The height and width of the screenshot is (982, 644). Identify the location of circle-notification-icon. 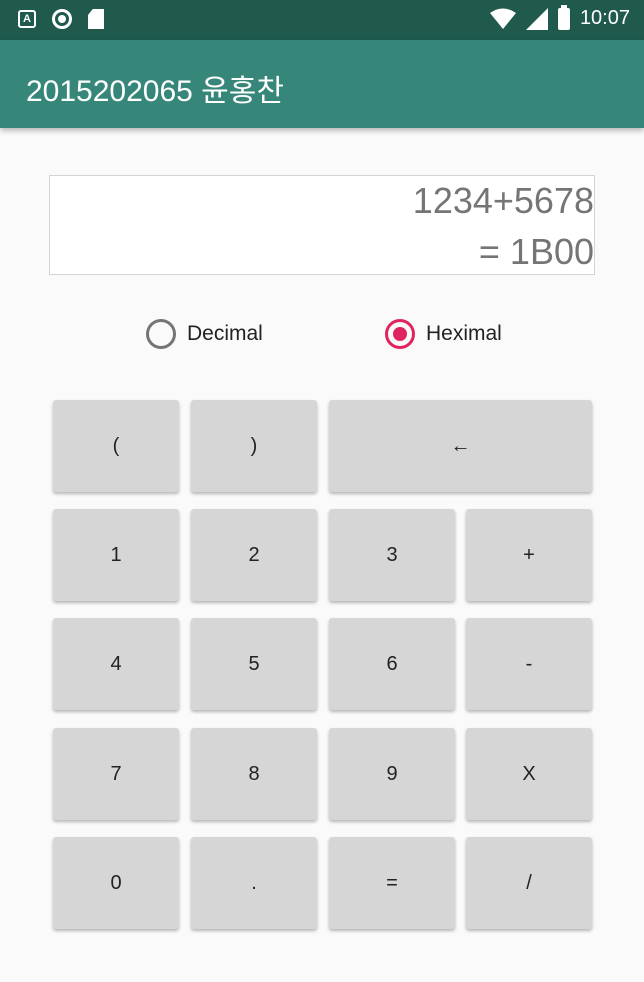
(62, 19).